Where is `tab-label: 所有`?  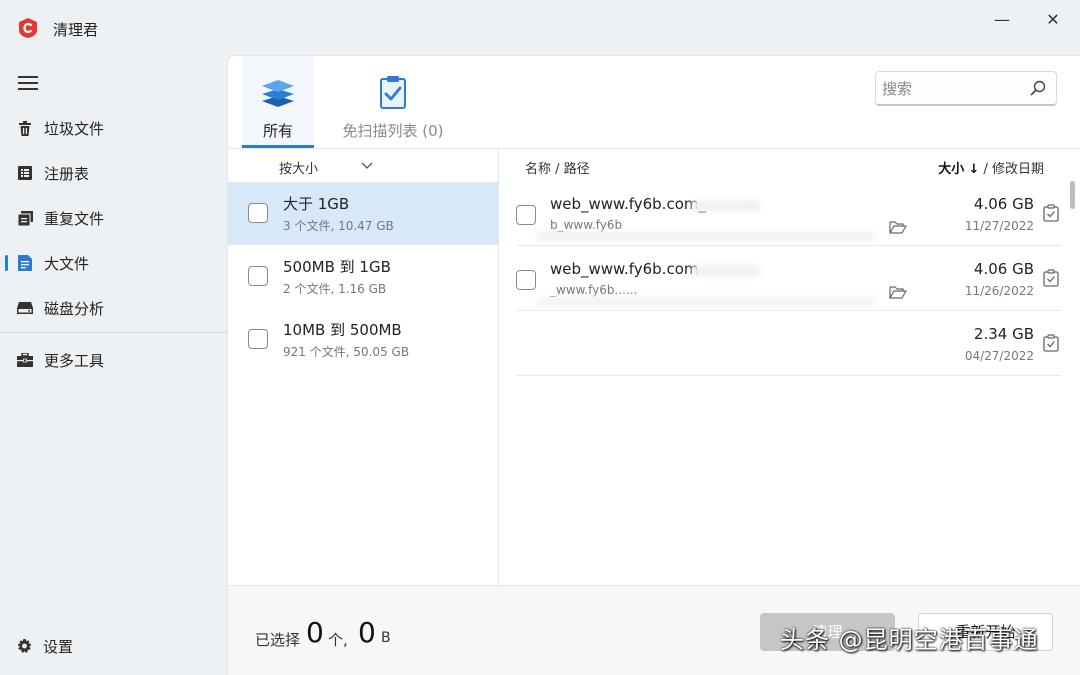
tab-label: 所有 is located at coordinates (277, 131).